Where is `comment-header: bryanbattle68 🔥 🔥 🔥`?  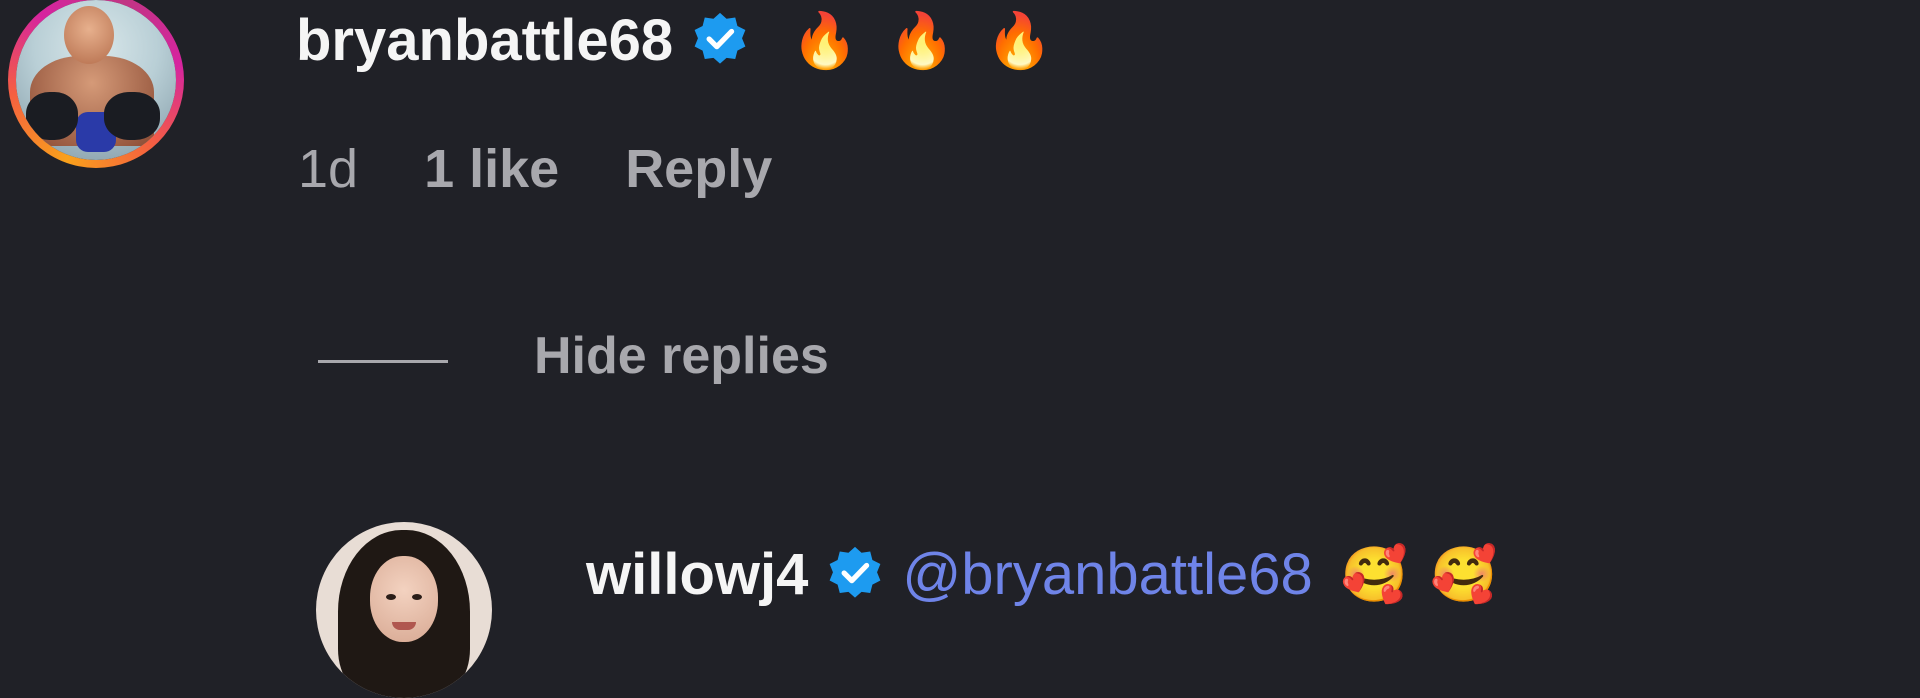 comment-header: bryanbattle68 🔥 🔥 🔥 is located at coordinates (674, 41).